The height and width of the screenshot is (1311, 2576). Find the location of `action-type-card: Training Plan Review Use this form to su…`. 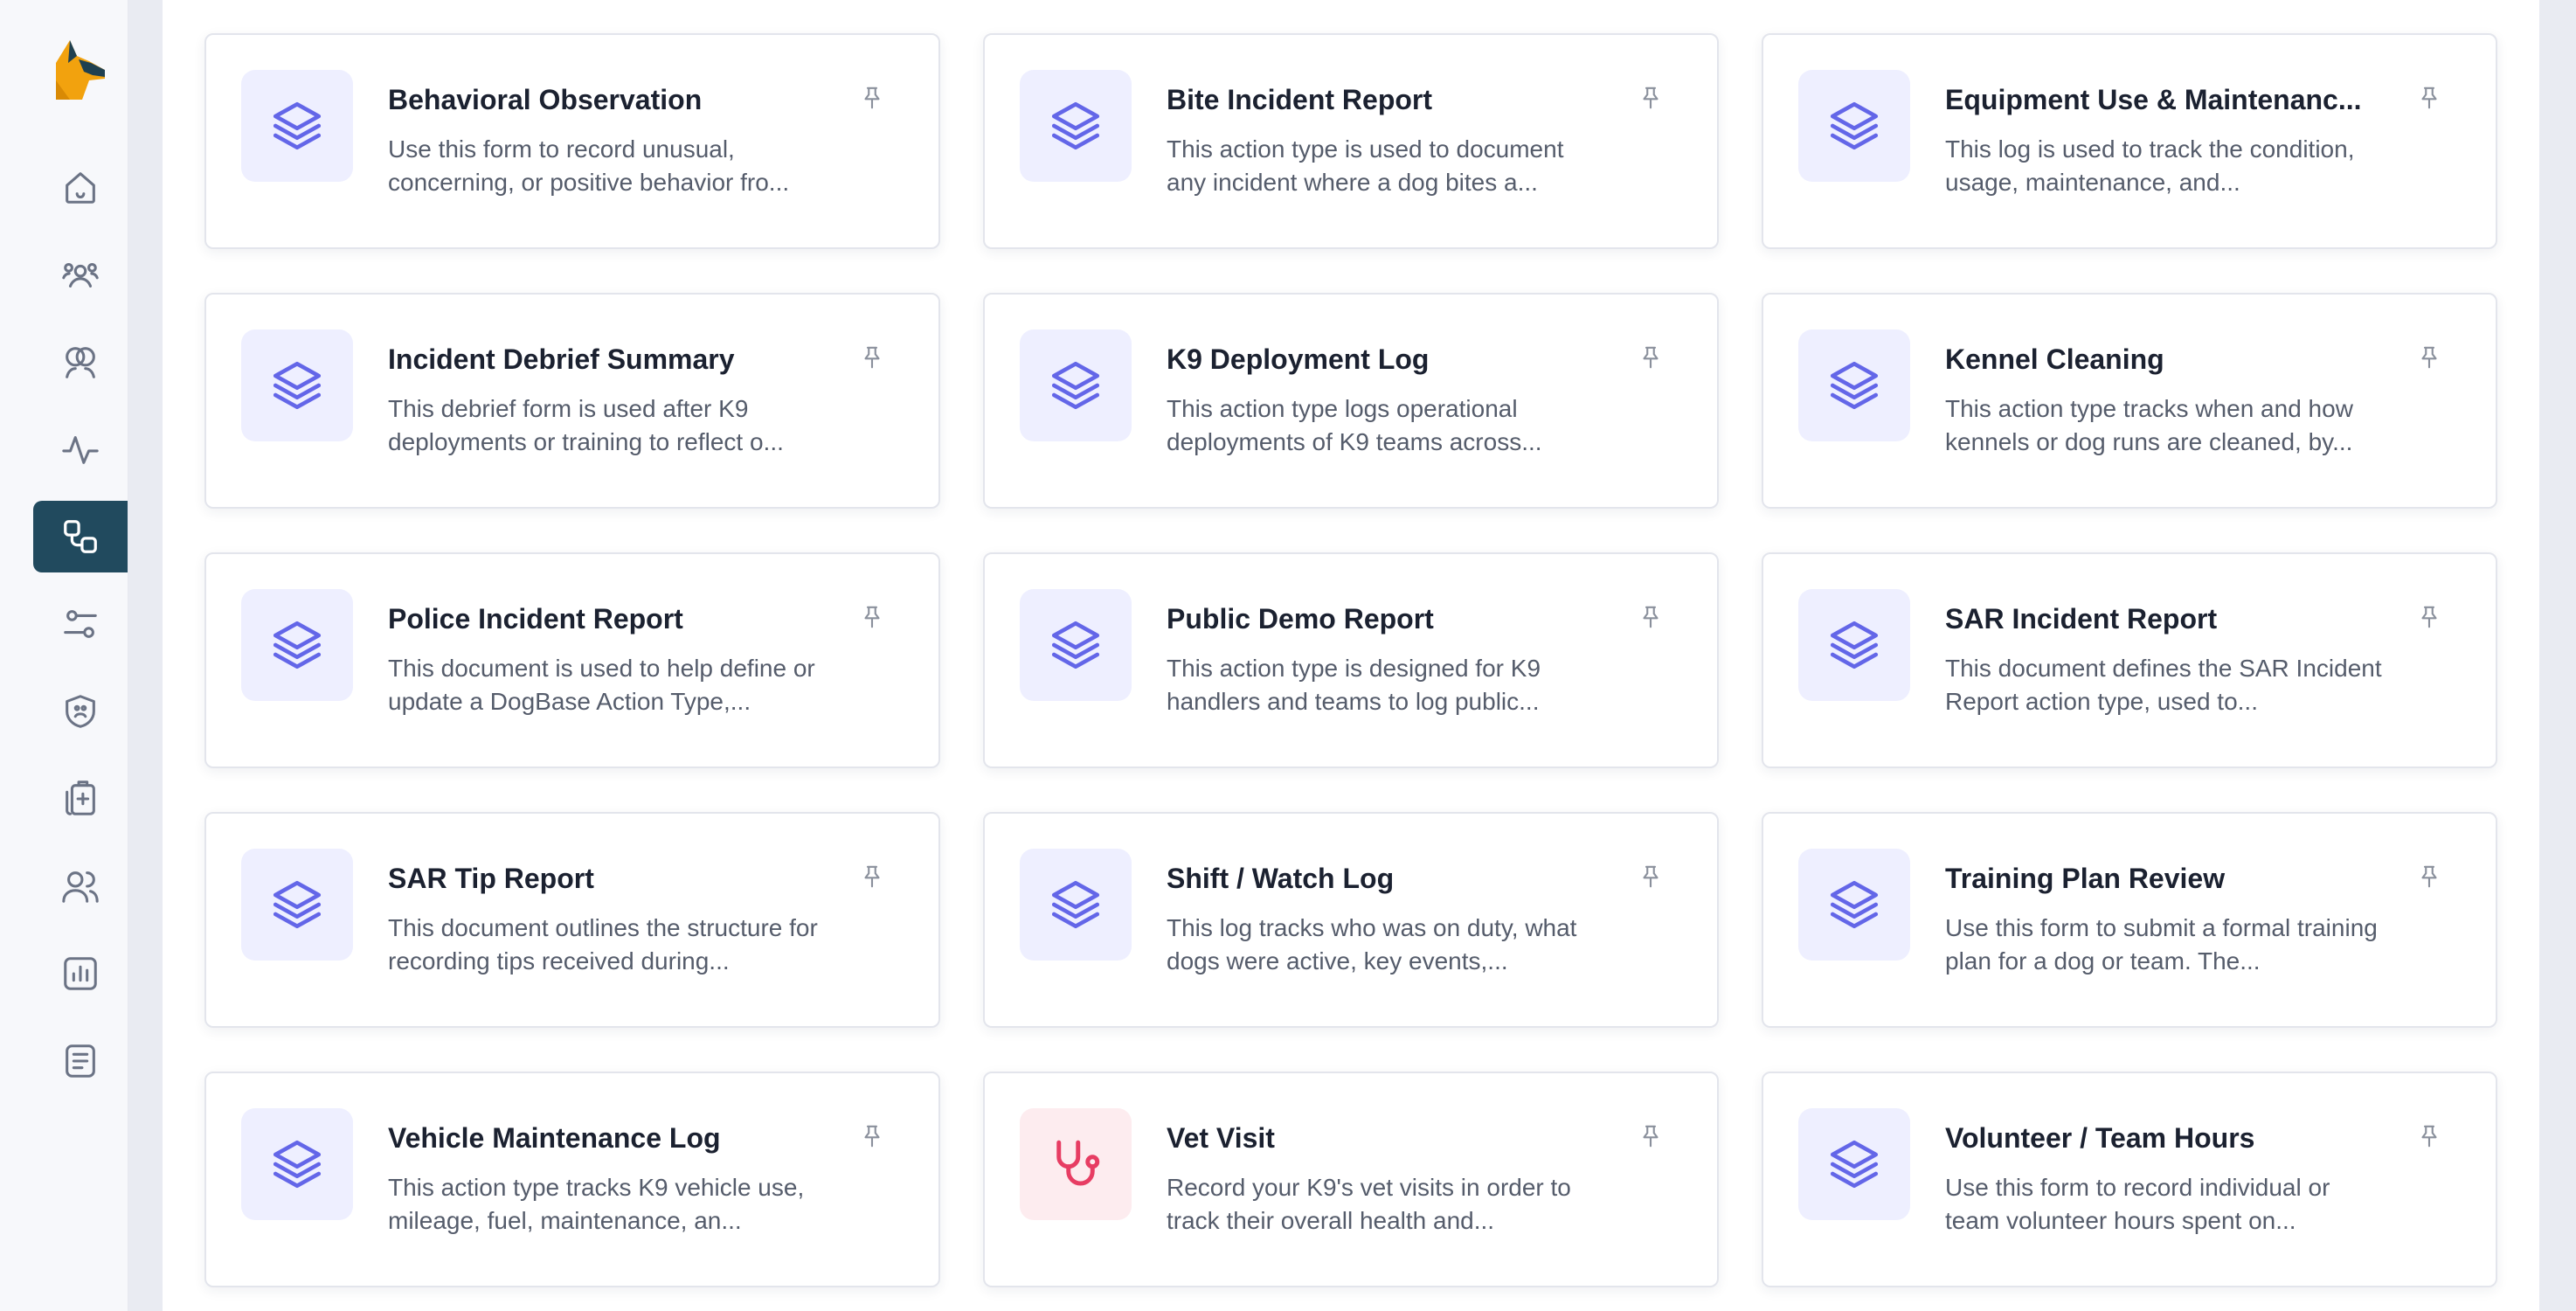

action-type-card: Training Plan Review Use this form to su… is located at coordinates (2129, 920).